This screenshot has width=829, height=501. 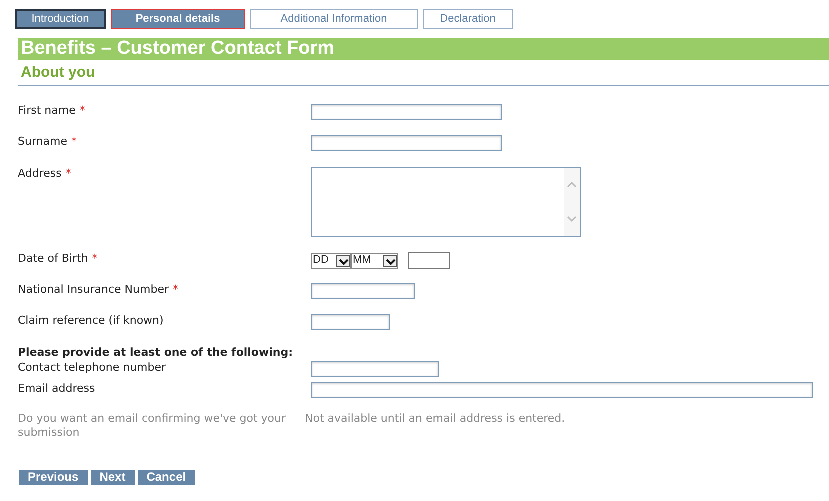 What do you see at coordinates (40, 174) in the screenshot?
I see `field-label: Address` at bounding box center [40, 174].